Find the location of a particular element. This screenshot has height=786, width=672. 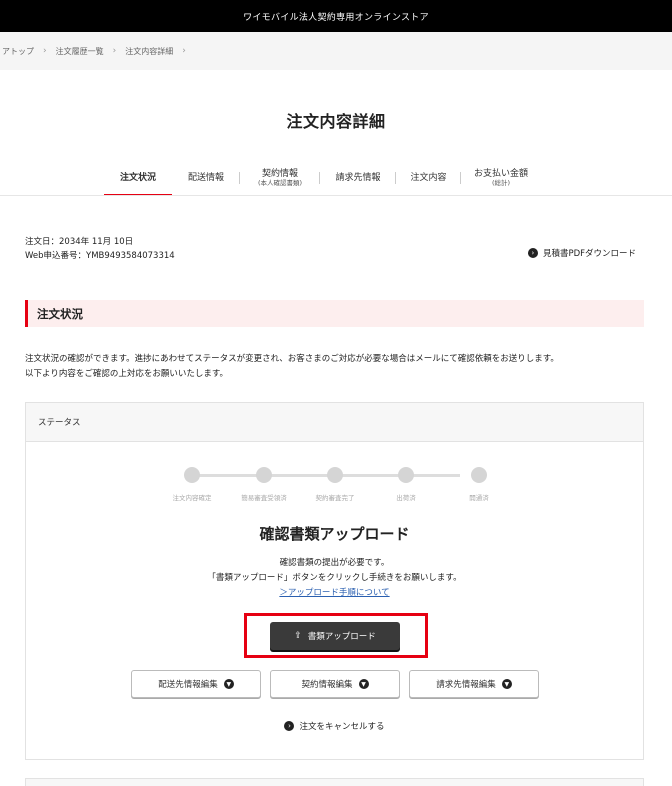

edit-billing-button: 請求先情報編集 ▼ is located at coordinates (474, 684).